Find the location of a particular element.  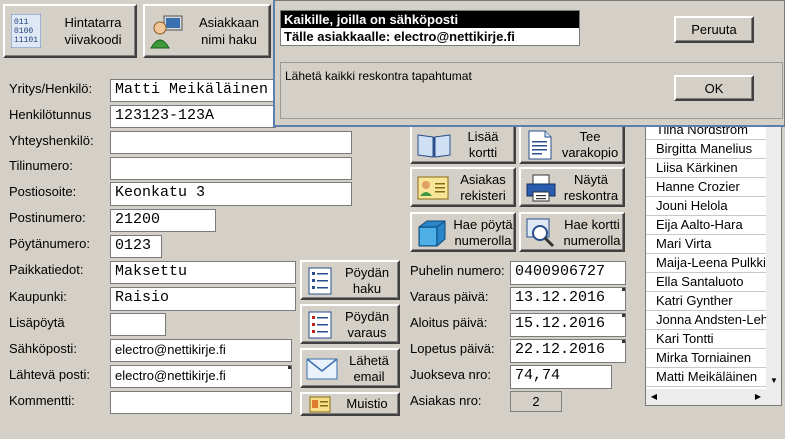

svg-text: 0100 is located at coordinates (23, 31).